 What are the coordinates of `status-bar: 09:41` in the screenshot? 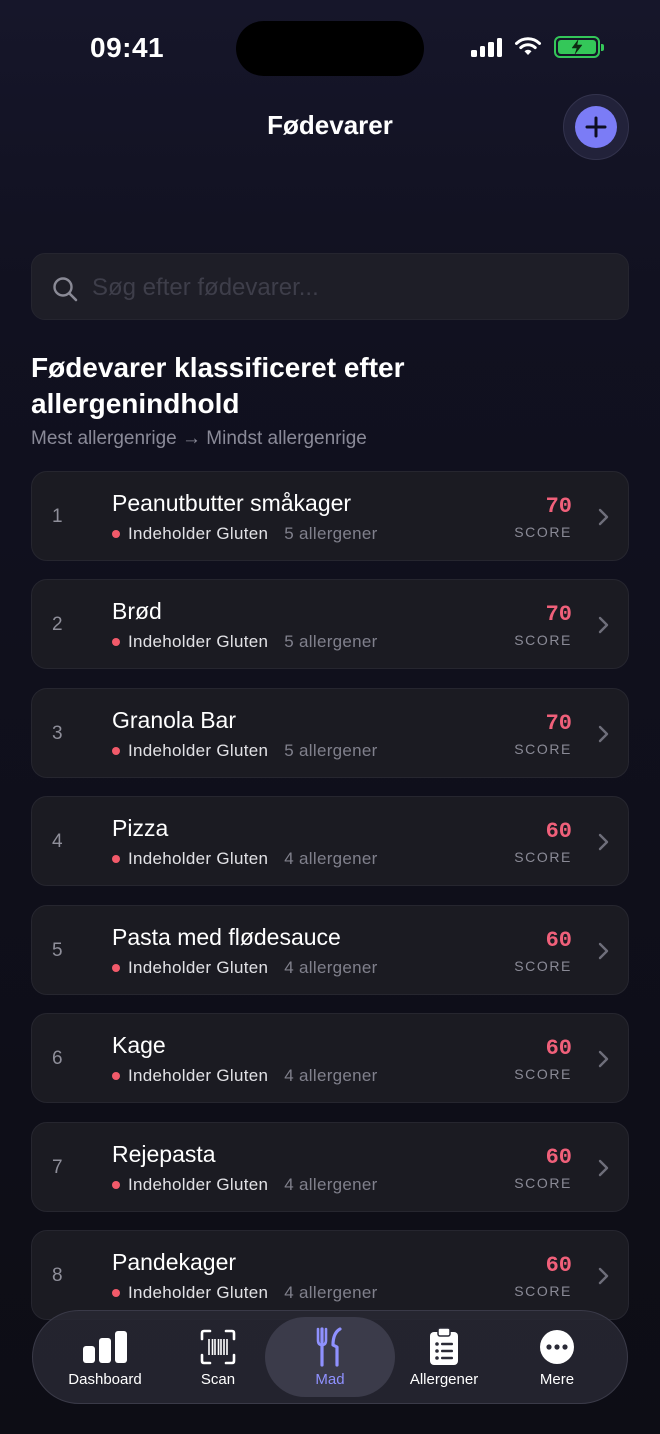 It's located at (330, 48).